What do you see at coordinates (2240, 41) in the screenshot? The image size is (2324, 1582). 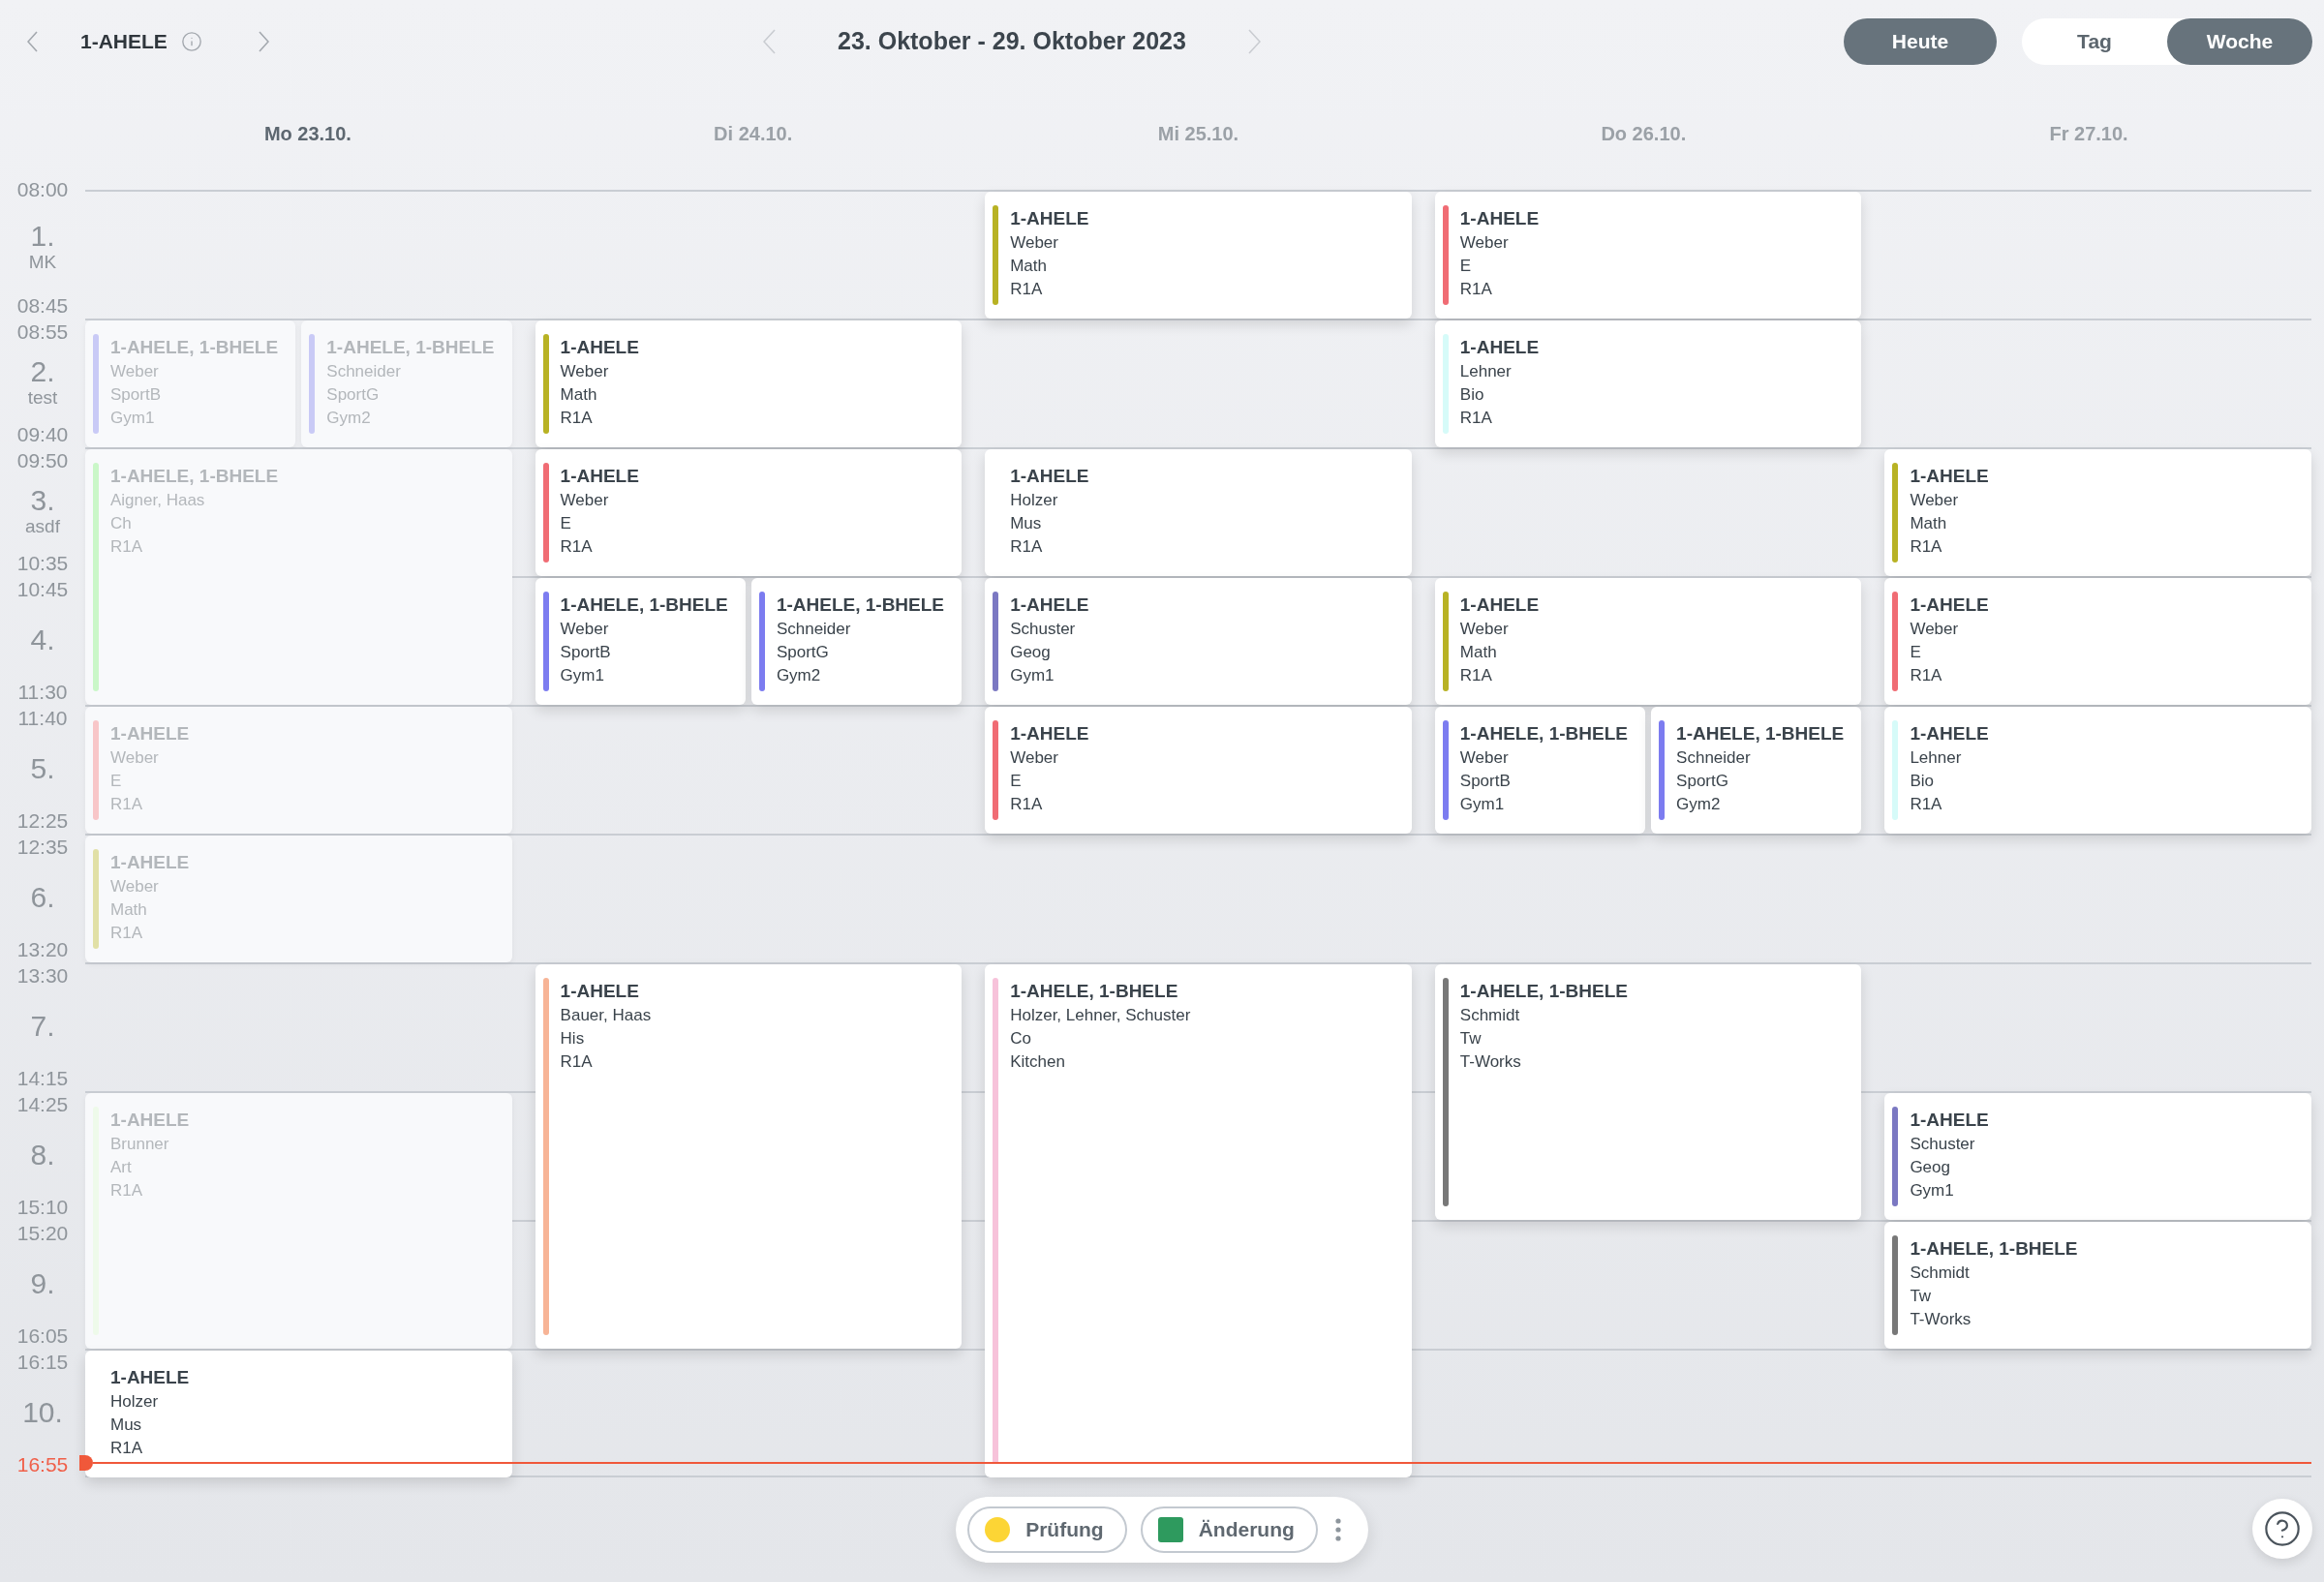 I see `view-tab: Woche` at bounding box center [2240, 41].